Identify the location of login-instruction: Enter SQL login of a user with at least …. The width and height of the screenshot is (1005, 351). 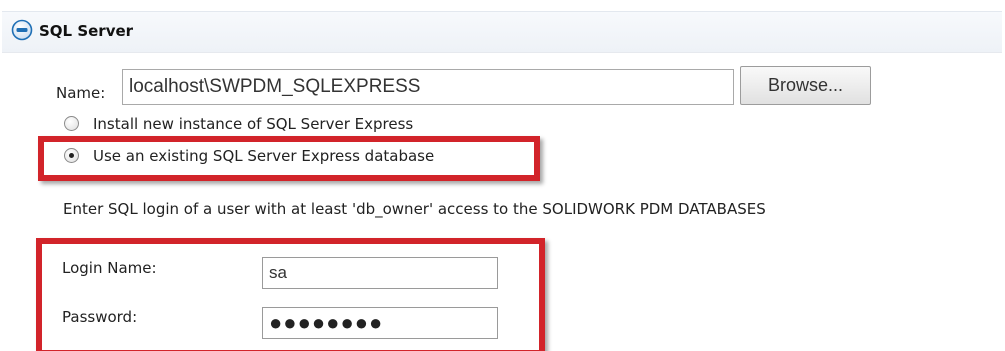
(414, 209).